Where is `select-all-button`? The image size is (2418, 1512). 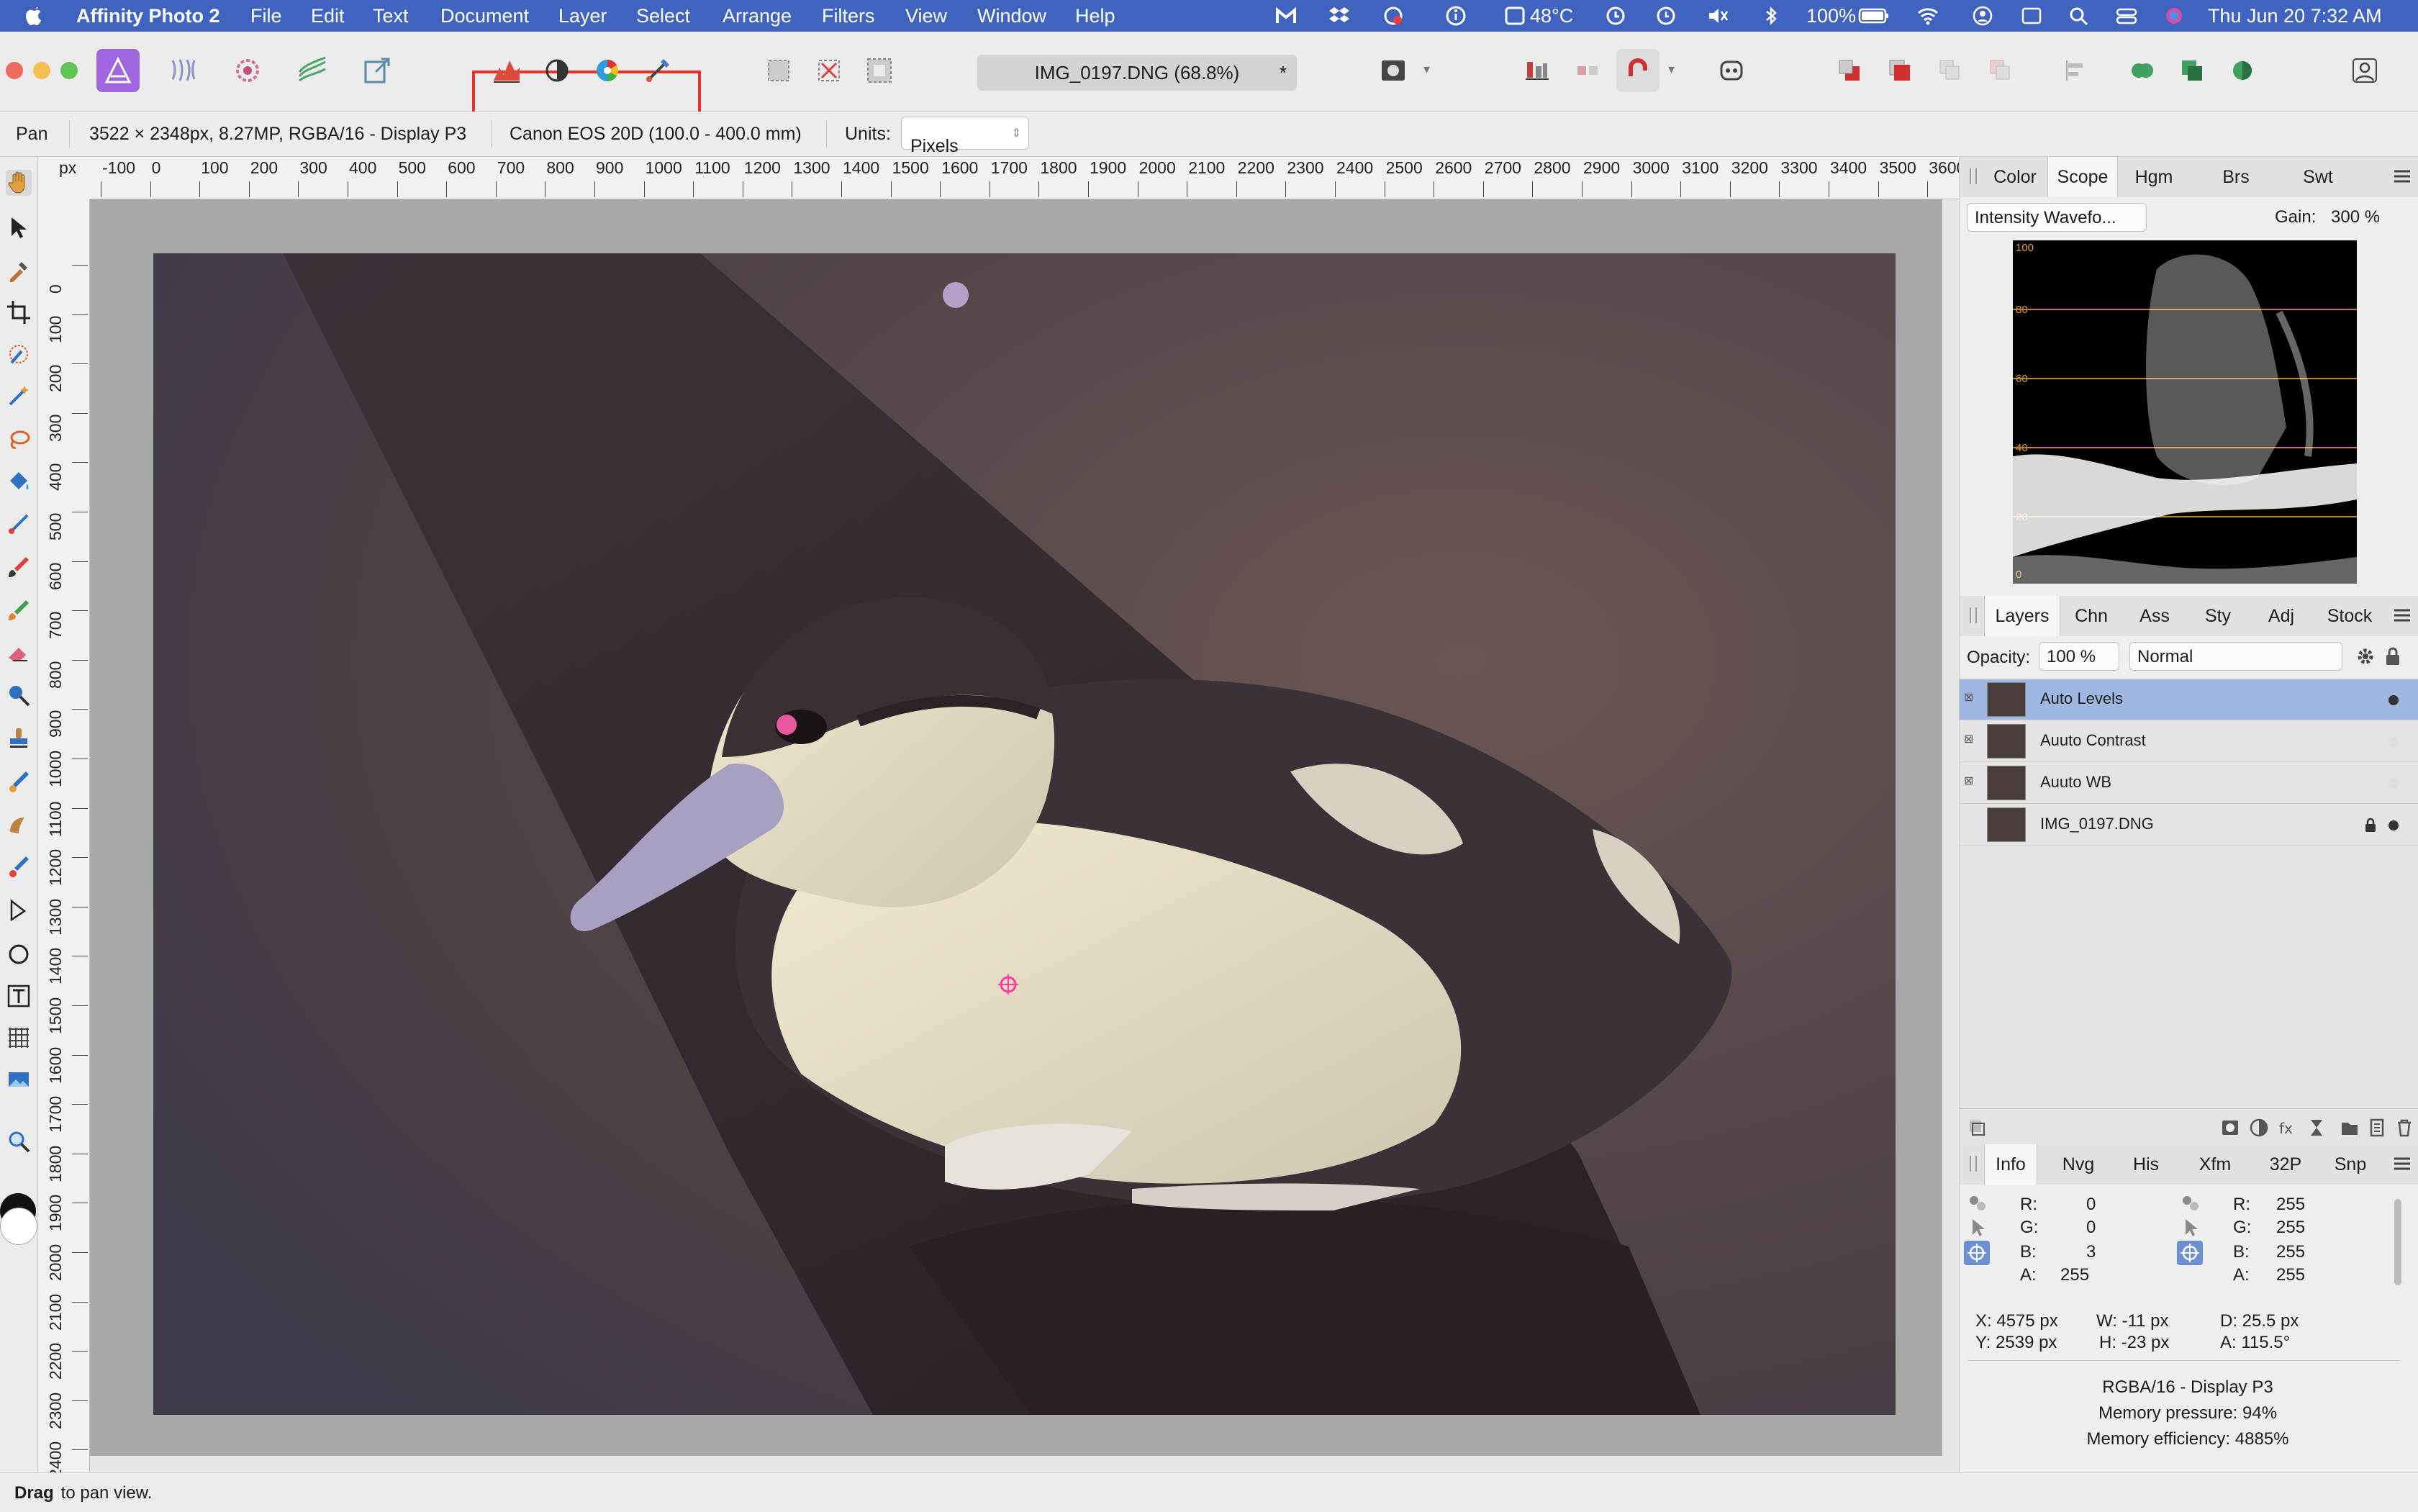
select-all-button is located at coordinates (778, 71).